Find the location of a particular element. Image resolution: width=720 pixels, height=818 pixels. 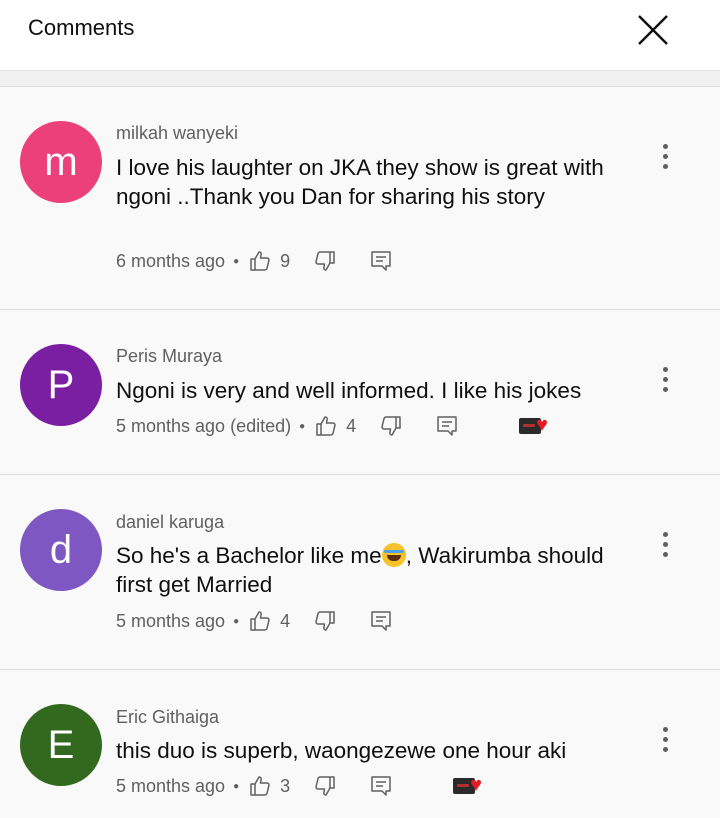

avatar: m is located at coordinates (61, 162).